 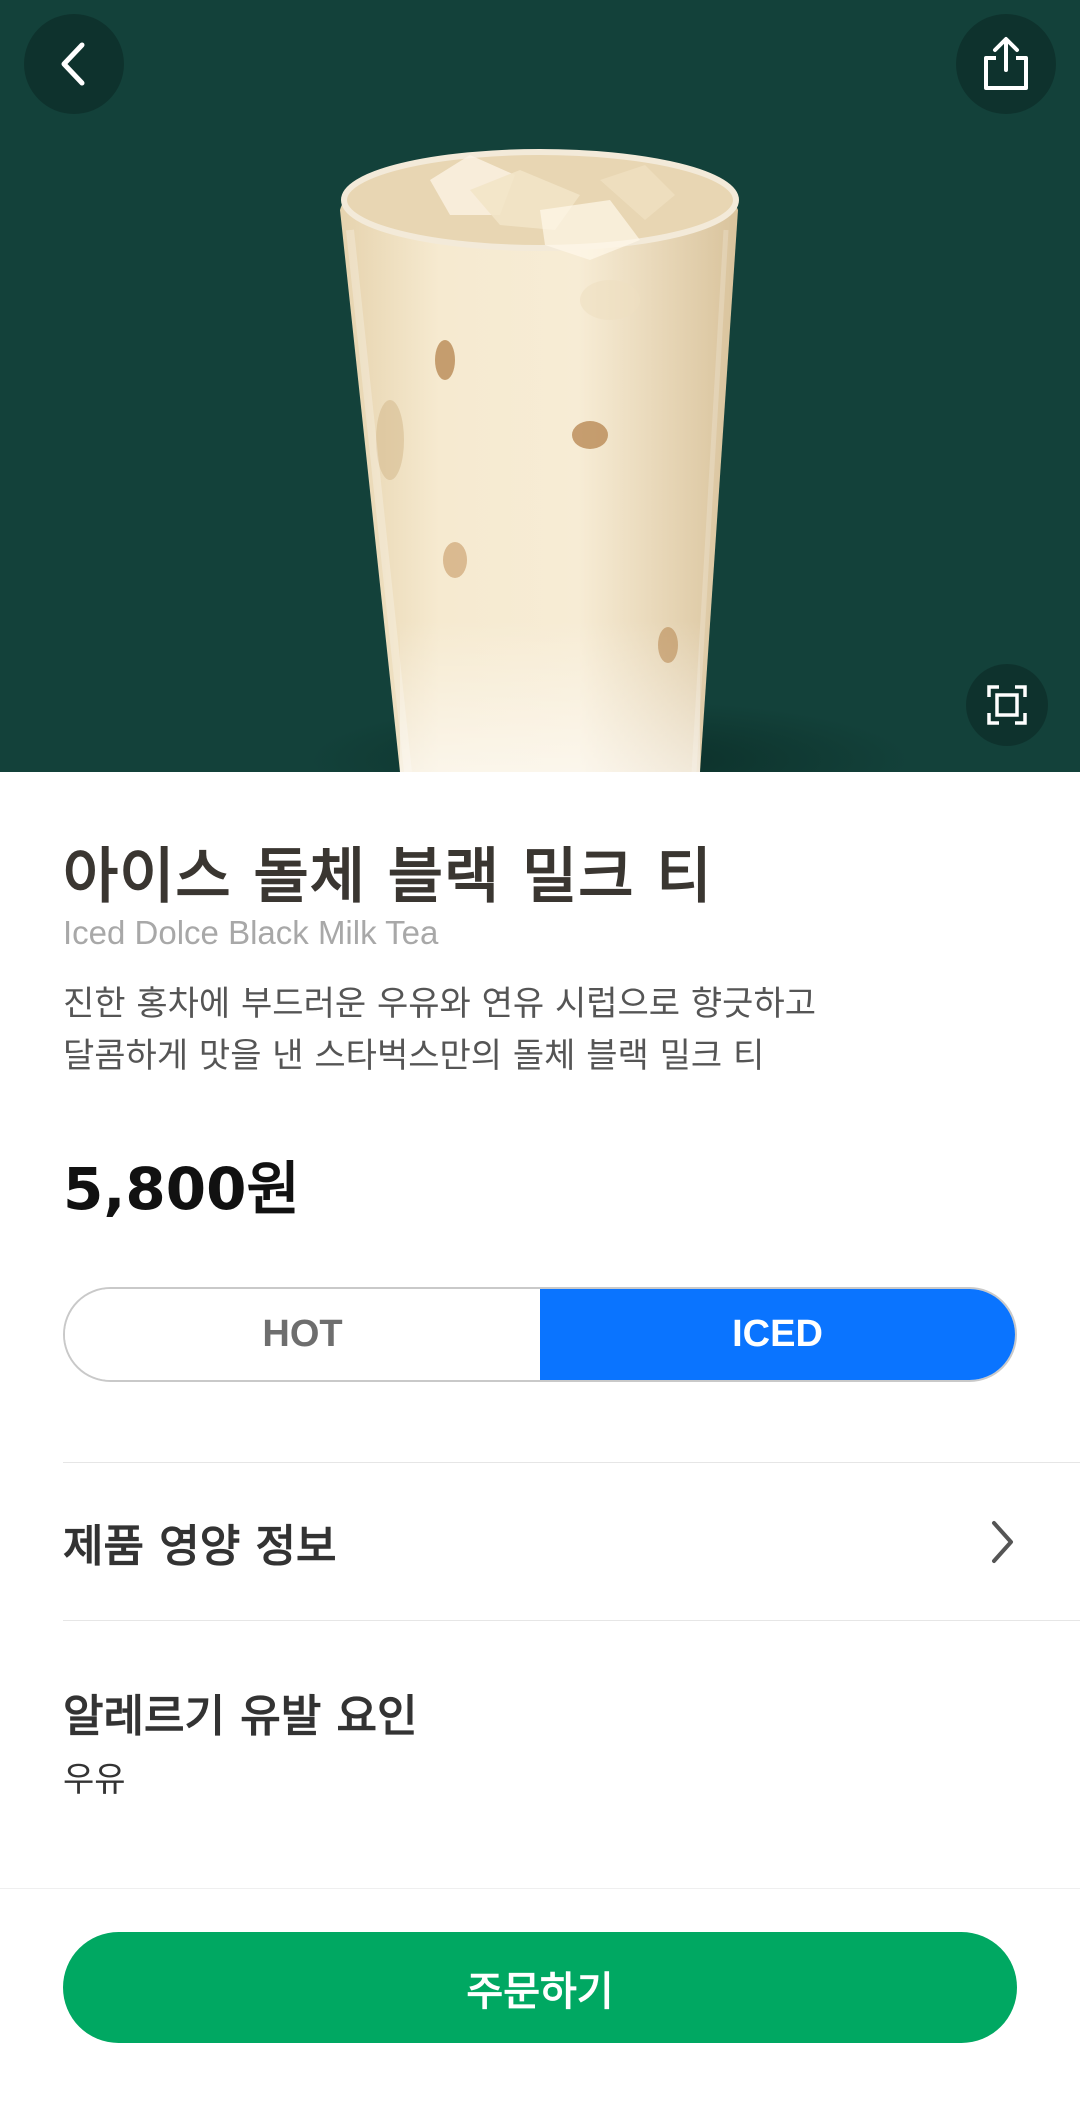 I want to click on back-button, so click(x=74, y=64).